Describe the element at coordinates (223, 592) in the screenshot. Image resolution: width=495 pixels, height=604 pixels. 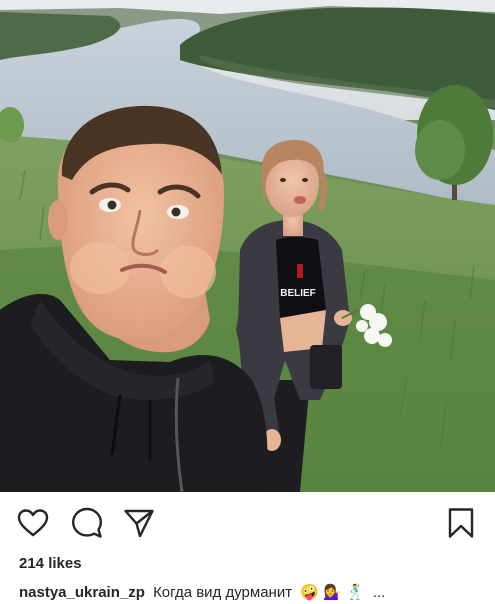
I see `caption-text: Когда вид дурманит` at that location.